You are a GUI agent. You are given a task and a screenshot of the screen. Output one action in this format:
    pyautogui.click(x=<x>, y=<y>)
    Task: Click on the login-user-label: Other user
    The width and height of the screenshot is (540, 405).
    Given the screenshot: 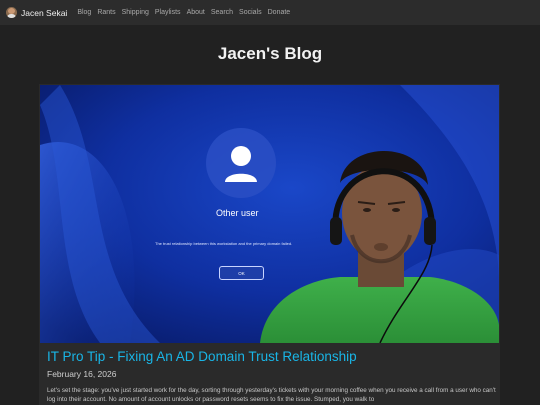 What is the action you would take?
    pyautogui.click(x=237, y=213)
    